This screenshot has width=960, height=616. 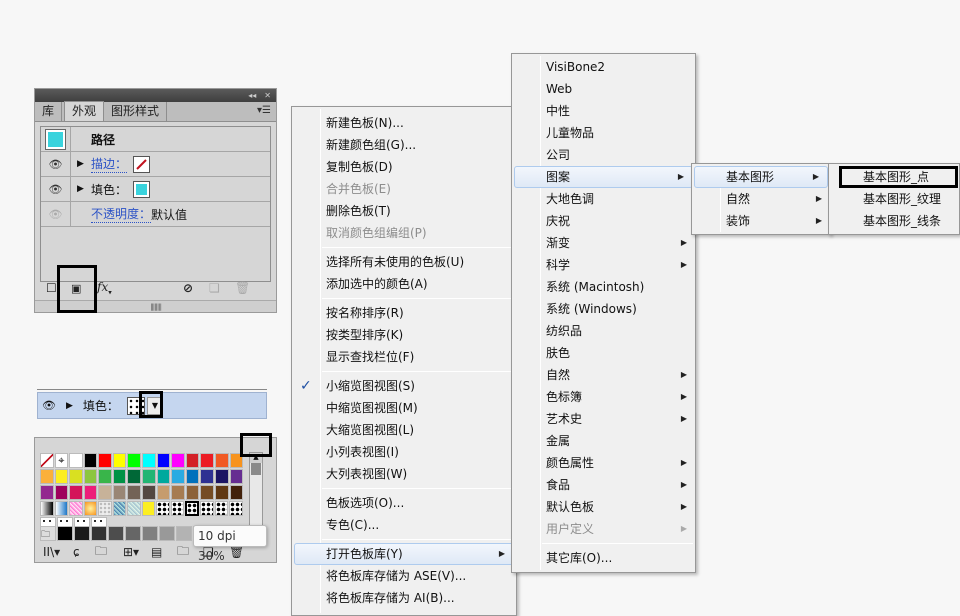 I want to click on menu-item: 大缩览图视图(L), so click(x=404, y=430).